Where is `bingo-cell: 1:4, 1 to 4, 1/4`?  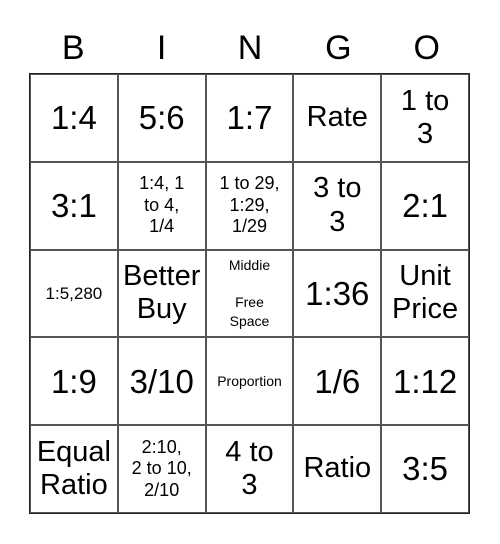 bingo-cell: 1:4, 1 to 4, 1/4 is located at coordinates (161, 205).